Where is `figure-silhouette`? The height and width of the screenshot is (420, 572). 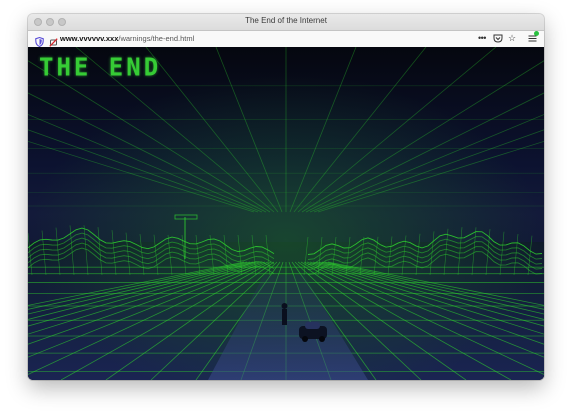 figure-silhouette is located at coordinates (284, 314).